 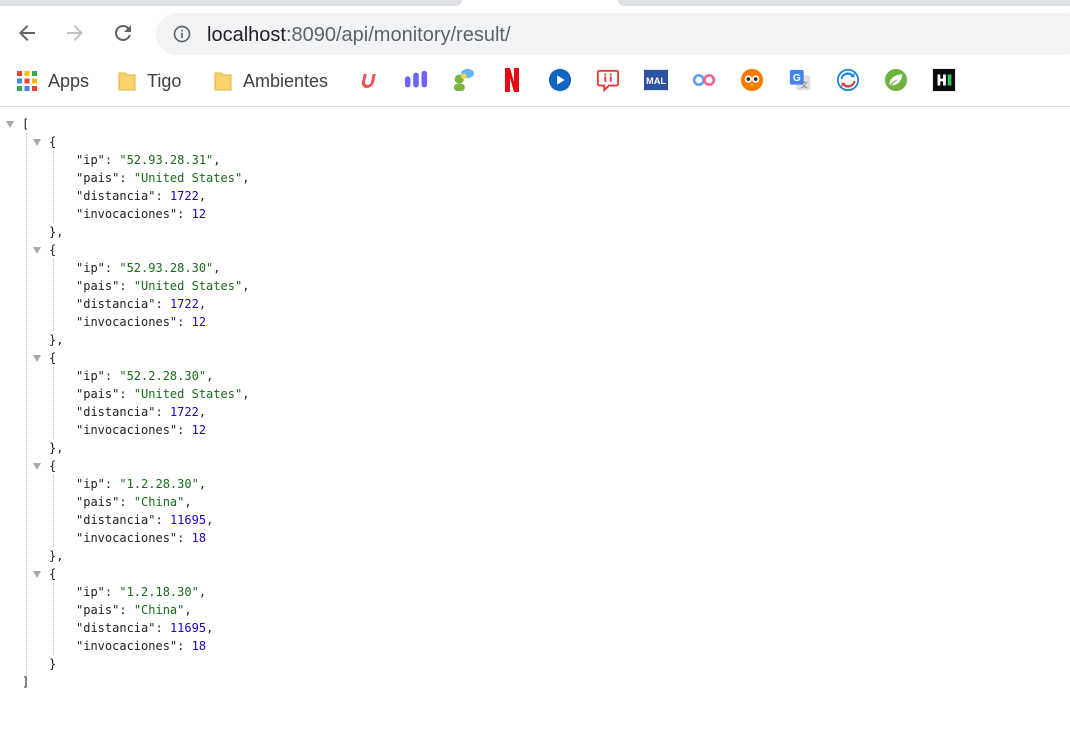 What do you see at coordinates (26, 124) in the screenshot?
I see `open-bracket: [` at bounding box center [26, 124].